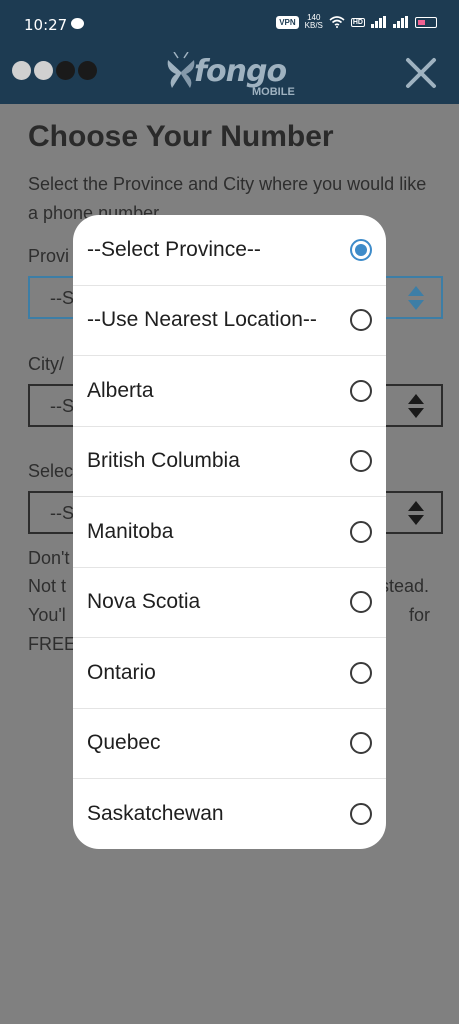 The width and height of the screenshot is (459, 1024). I want to click on province-option: Manitoba, so click(229, 532).